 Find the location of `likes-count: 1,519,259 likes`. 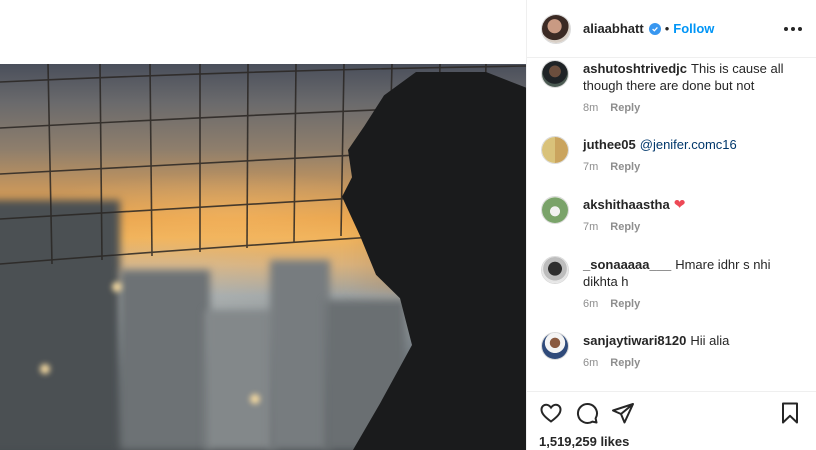

likes-count: 1,519,259 likes is located at coordinates (670, 441).